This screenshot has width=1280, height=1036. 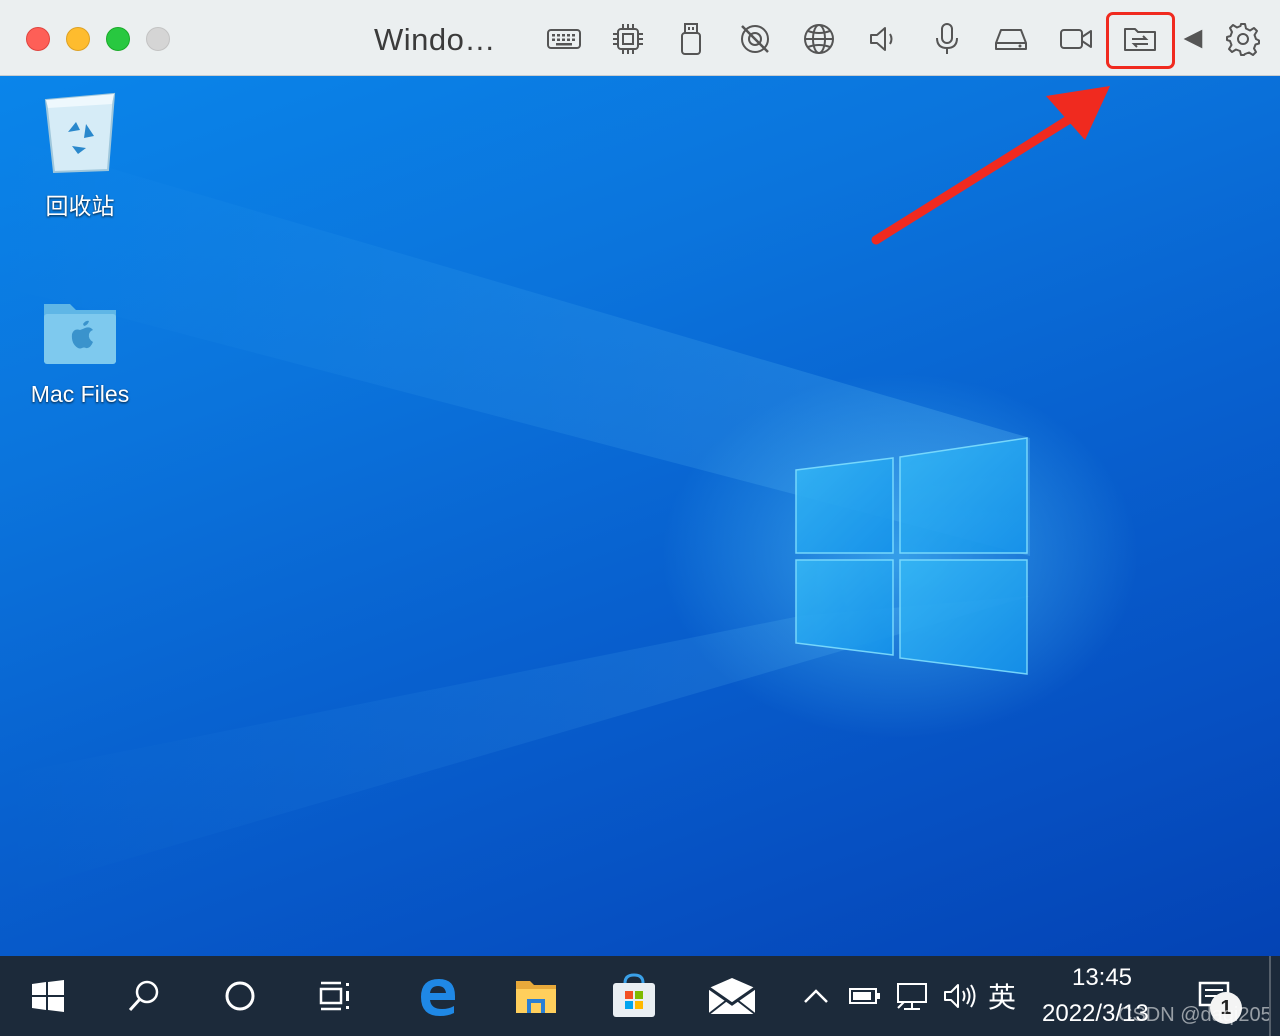 I want to click on cortana-icon, so click(x=240, y=996).